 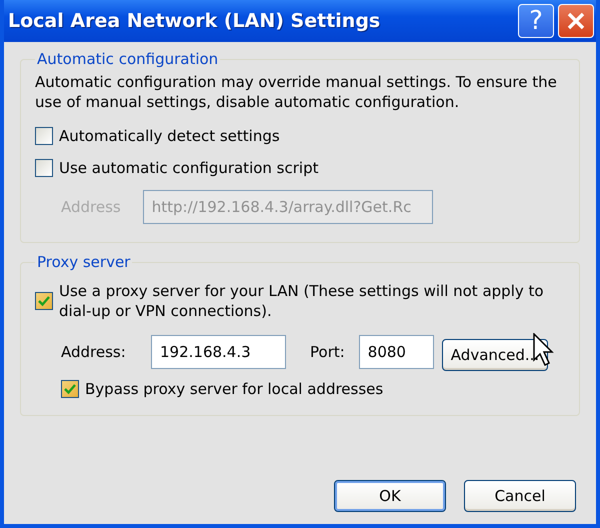 What do you see at coordinates (296, 92) in the screenshot?
I see `description-text: Automatic configuration may override manual settings. To ensure the use of manual settings, disable automatic configuration.` at bounding box center [296, 92].